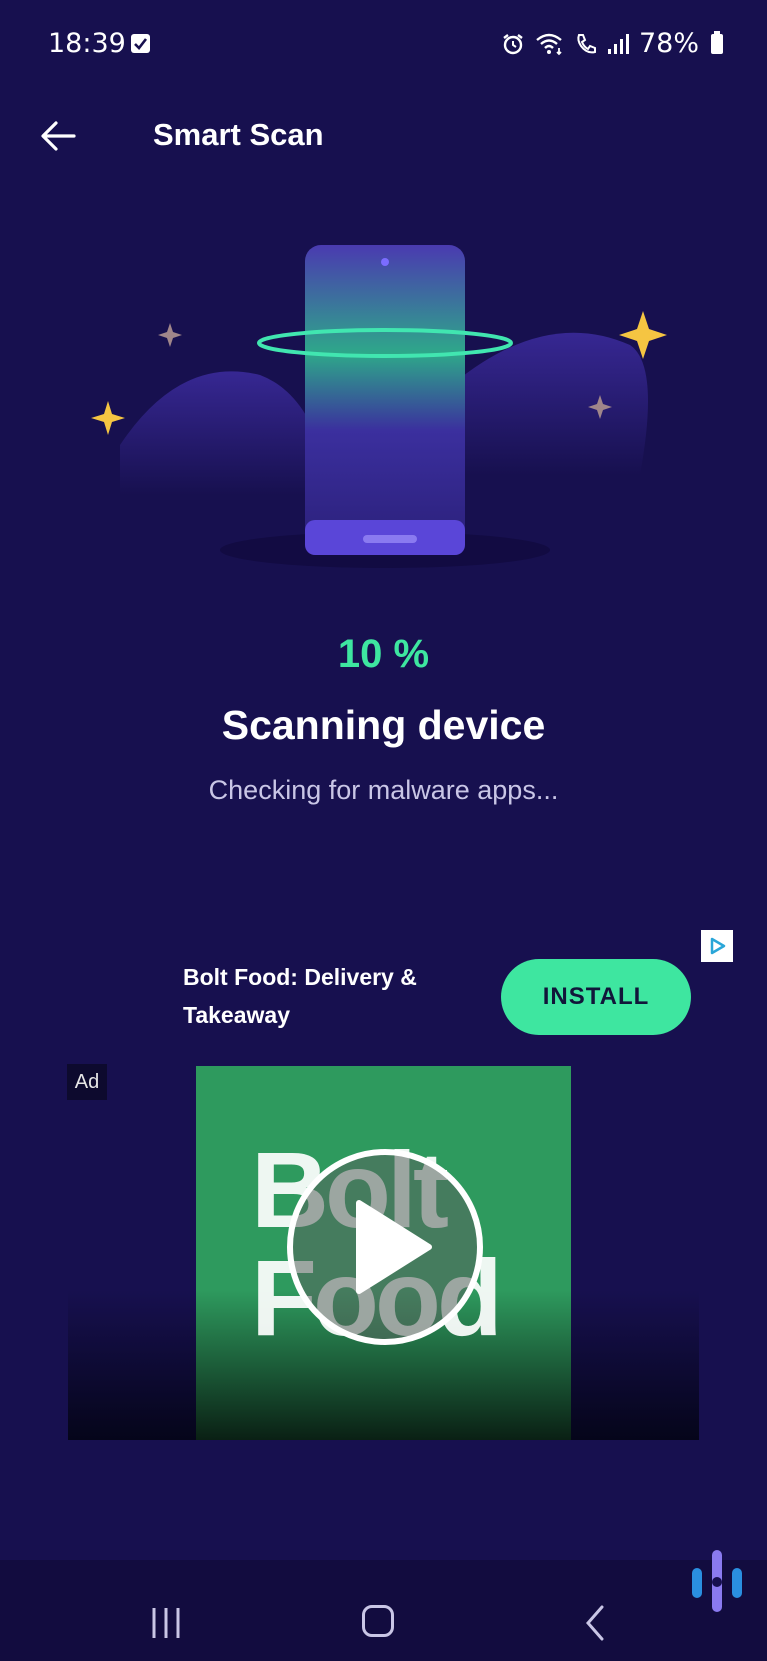 The image size is (767, 1661). Describe the element at coordinates (586, 43) in the screenshot. I see `phone-icon` at that location.